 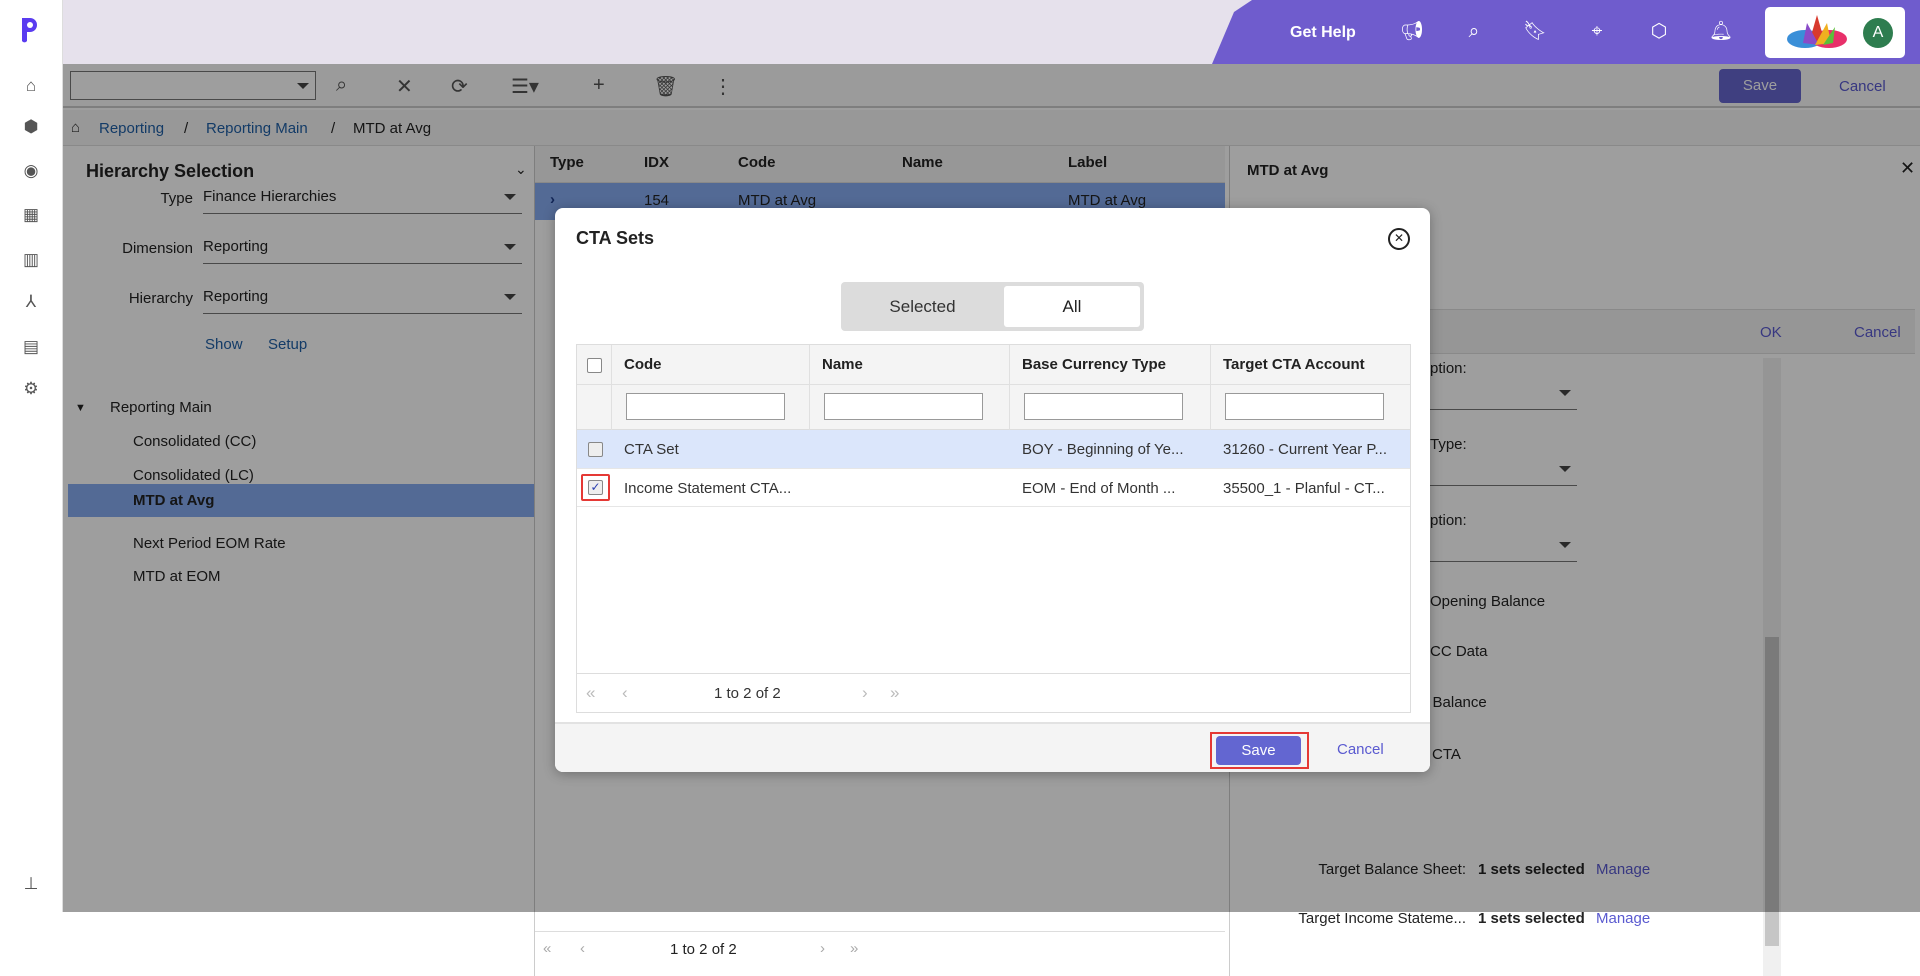 What do you see at coordinates (1304, 406) in the screenshot?
I see `target-account-filter-input` at bounding box center [1304, 406].